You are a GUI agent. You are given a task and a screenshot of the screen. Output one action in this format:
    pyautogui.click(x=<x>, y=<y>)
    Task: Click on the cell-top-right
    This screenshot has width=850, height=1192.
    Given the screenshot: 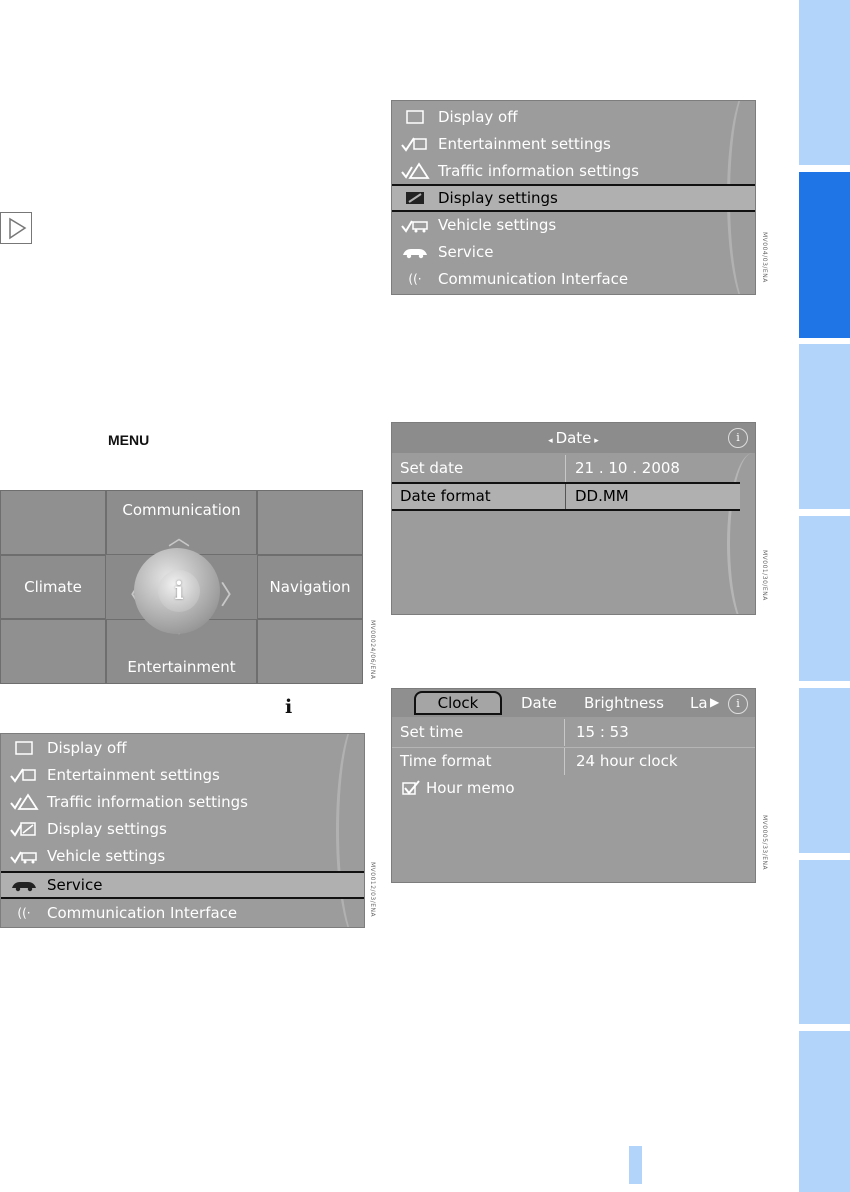 What is the action you would take?
    pyautogui.click(x=310, y=522)
    